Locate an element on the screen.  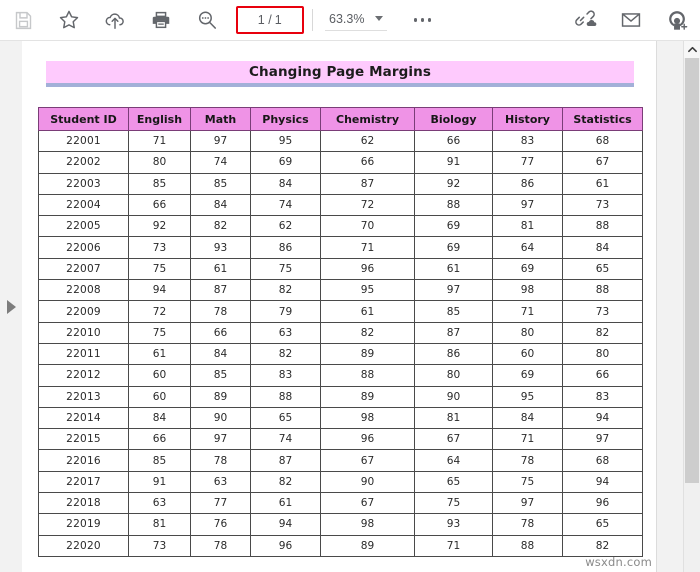
table-row: 22001 71 97 95 62 66 83 68 is located at coordinates (340, 141).